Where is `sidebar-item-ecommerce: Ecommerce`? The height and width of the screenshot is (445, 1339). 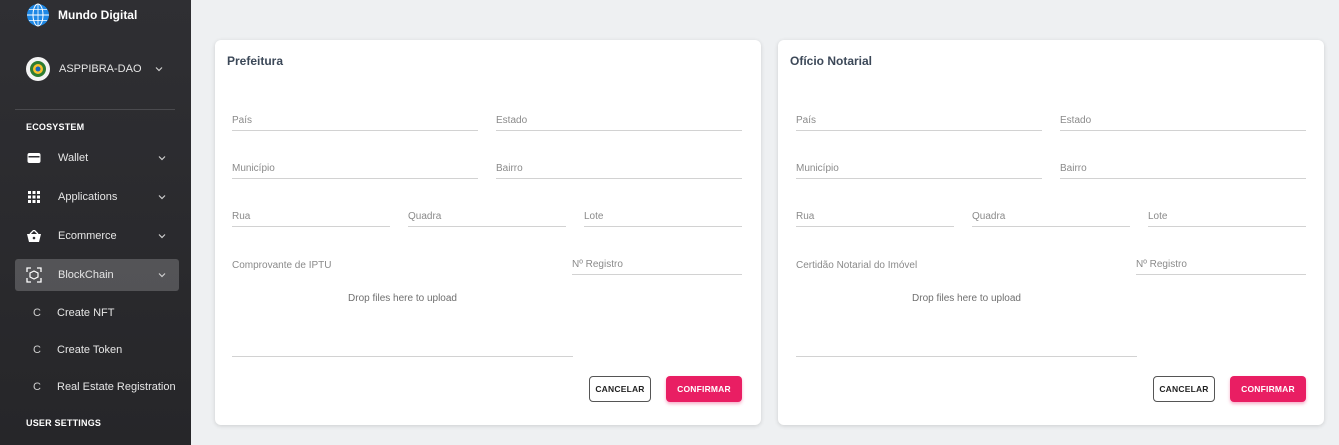
sidebar-item-ecommerce: Ecommerce is located at coordinates (97, 236).